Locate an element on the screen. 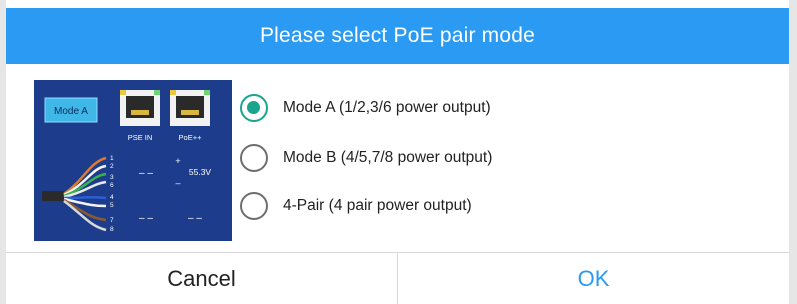 Image resolution: width=797 pixels, height=304 pixels. radio-4-pair is located at coordinates (254, 206).